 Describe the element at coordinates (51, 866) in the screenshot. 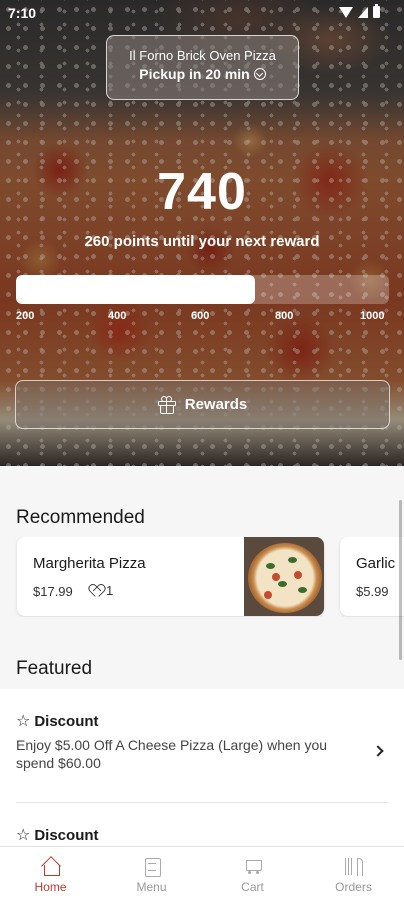

I see `home-icon` at that location.